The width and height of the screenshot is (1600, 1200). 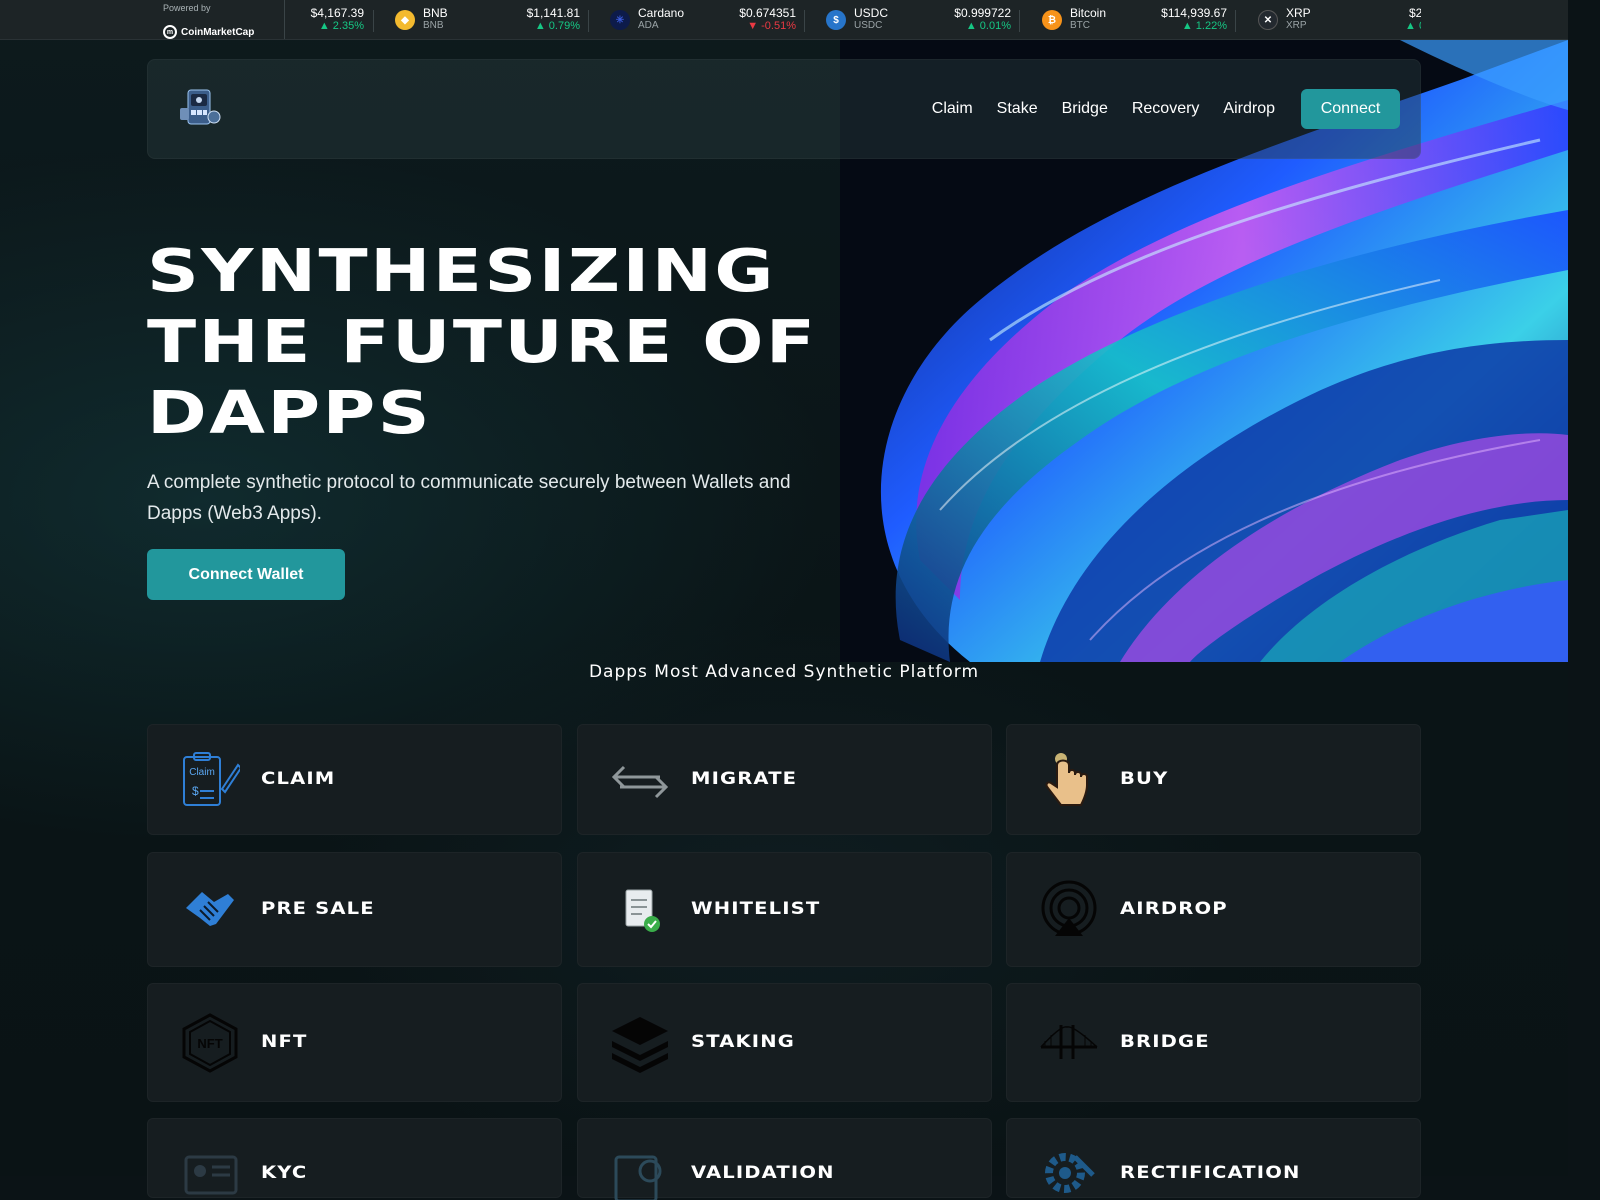 What do you see at coordinates (988, 26) in the screenshot?
I see `ticker-change: ▲ 0.01%` at bounding box center [988, 26].